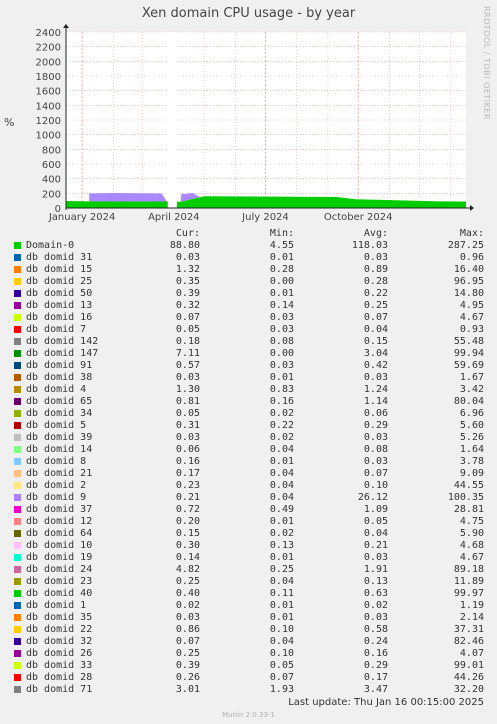 The image size is (497, 724). Describe the element at coordinates (59, 521) in the screenshot. I see `legend-series-name: db domid 12` at that location.